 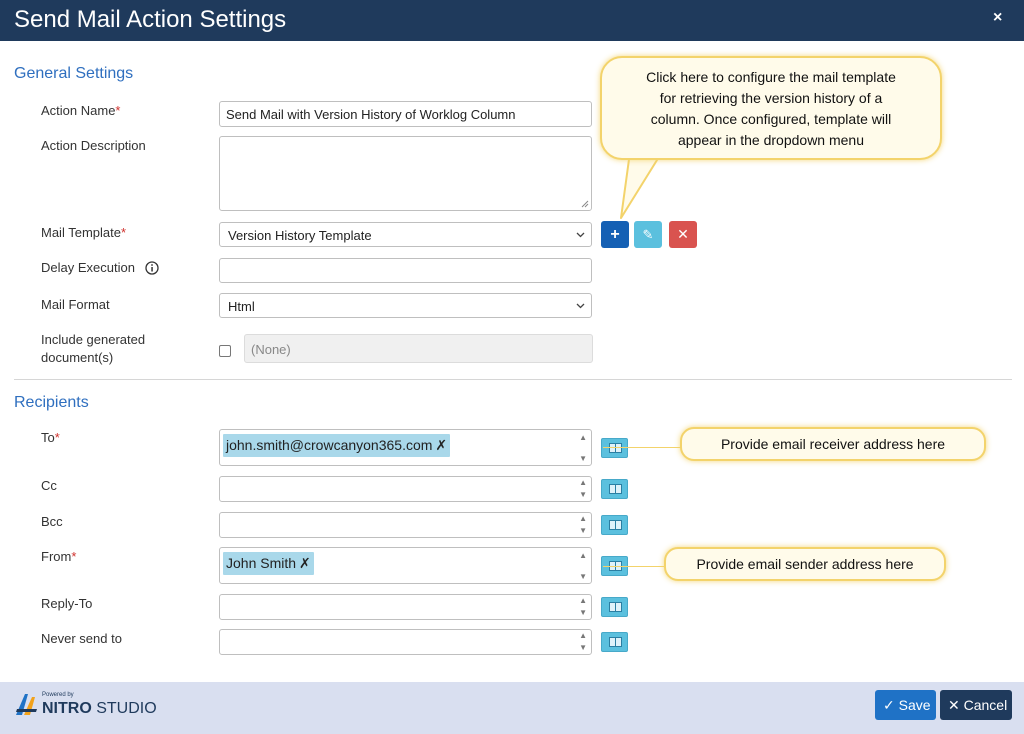 I want to click on mail-template-value: Version History Template, so click(x=300, y=235).